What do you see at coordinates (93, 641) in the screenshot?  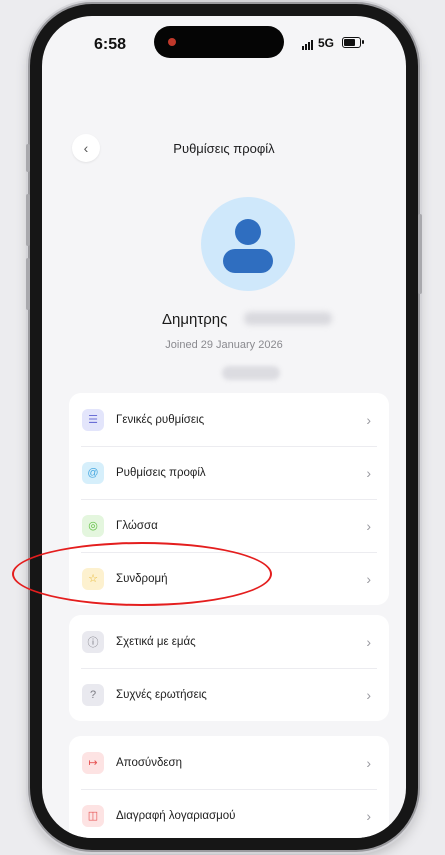 I see `info-icon: ⓘ` at bounding box center [93, 641].